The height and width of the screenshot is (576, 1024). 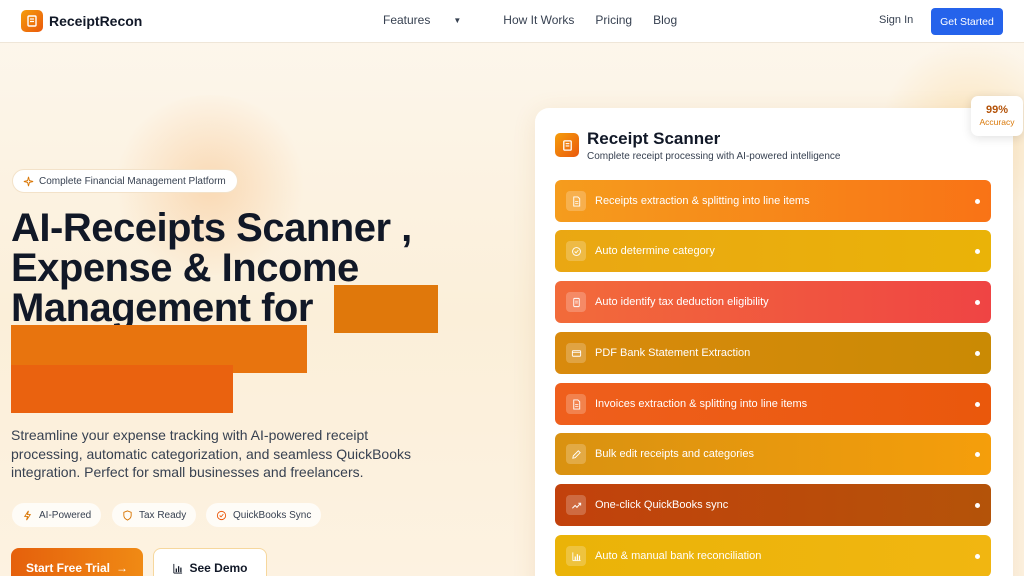 What do you see at coordinates (185, 268) in the screenshot?
I see `headline-line: Expense & Income` at bounding box center [185, 268].